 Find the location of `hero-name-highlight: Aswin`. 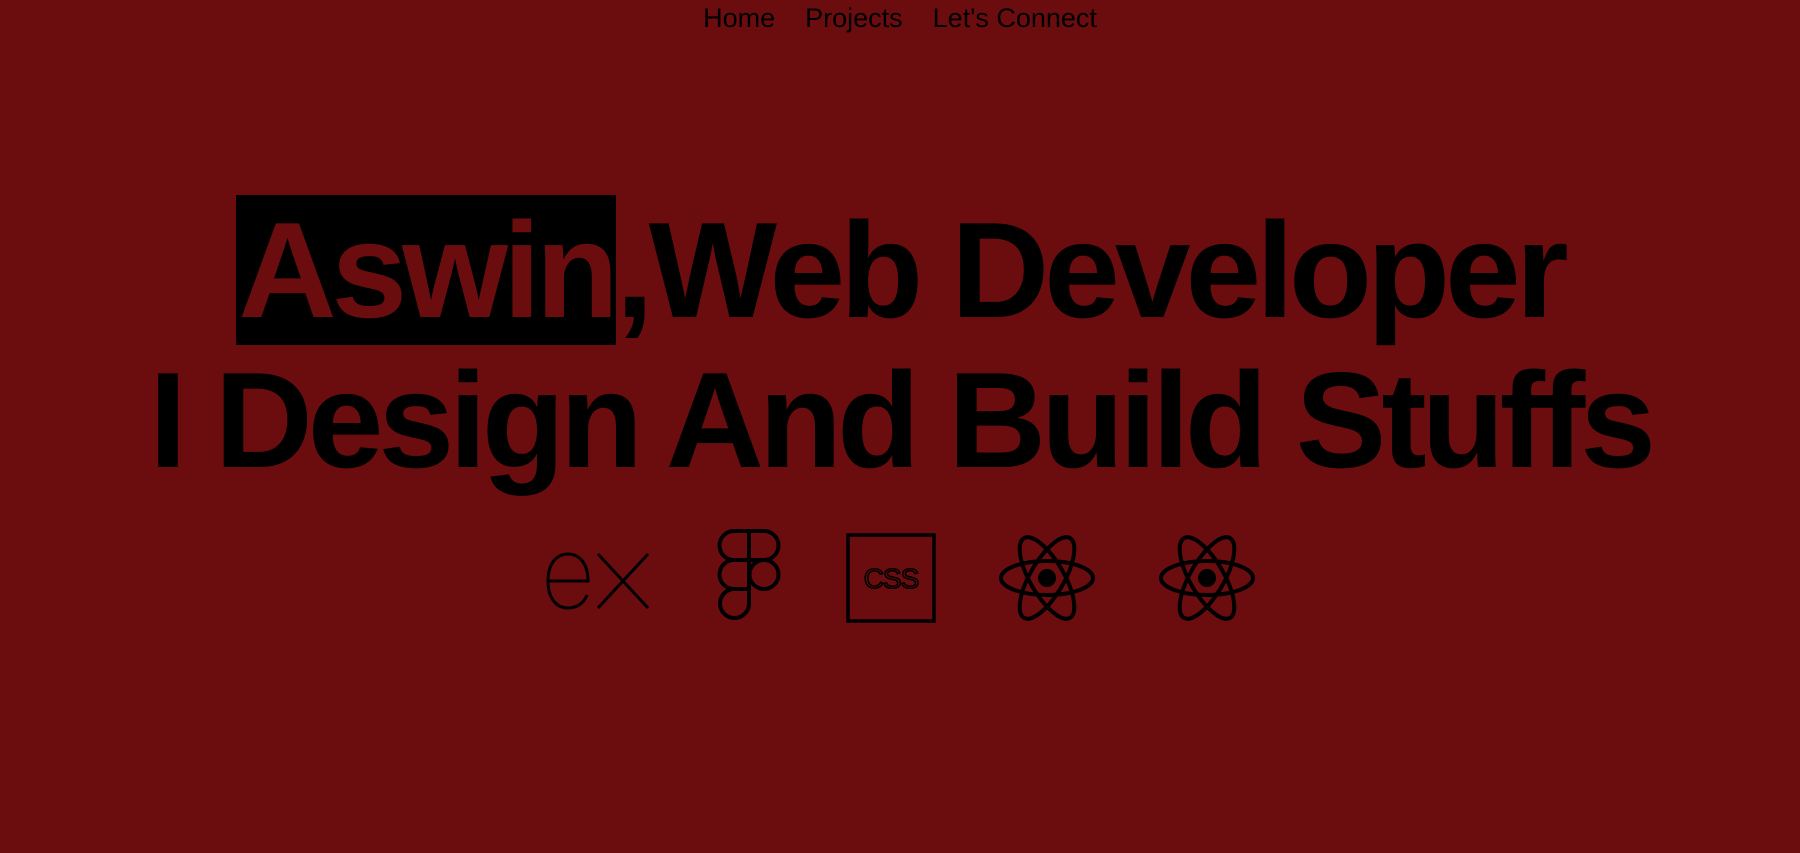

hero-name-highlight: Aswin is located at coordinates (427, 270).